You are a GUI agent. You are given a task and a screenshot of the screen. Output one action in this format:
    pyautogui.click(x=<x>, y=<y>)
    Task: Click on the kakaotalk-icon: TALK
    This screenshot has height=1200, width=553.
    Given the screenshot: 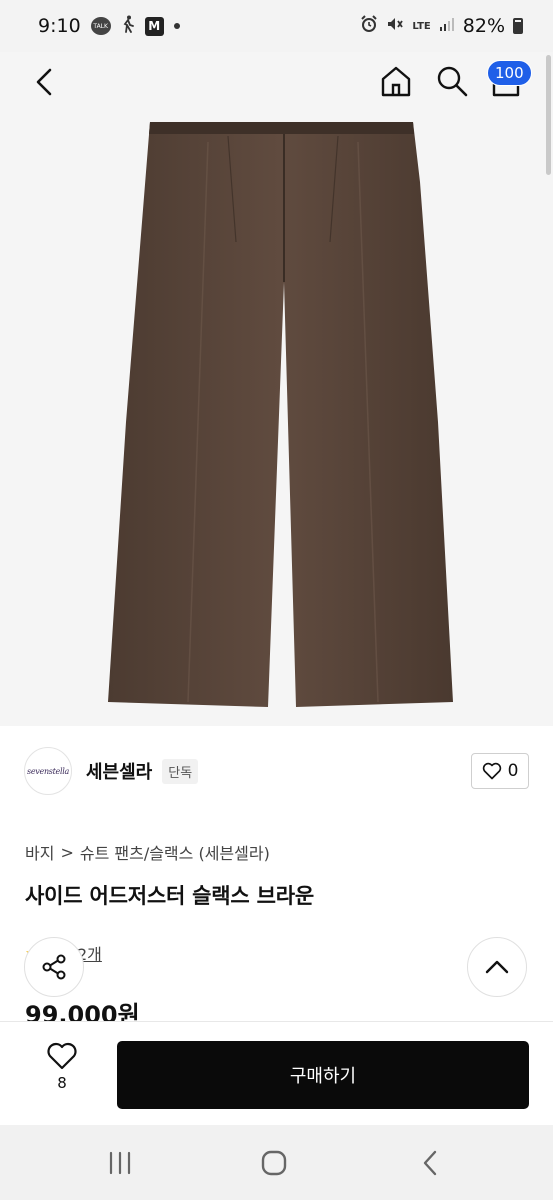 What is the action you would take?
    pyautogui.click(x=100, y=26)
    